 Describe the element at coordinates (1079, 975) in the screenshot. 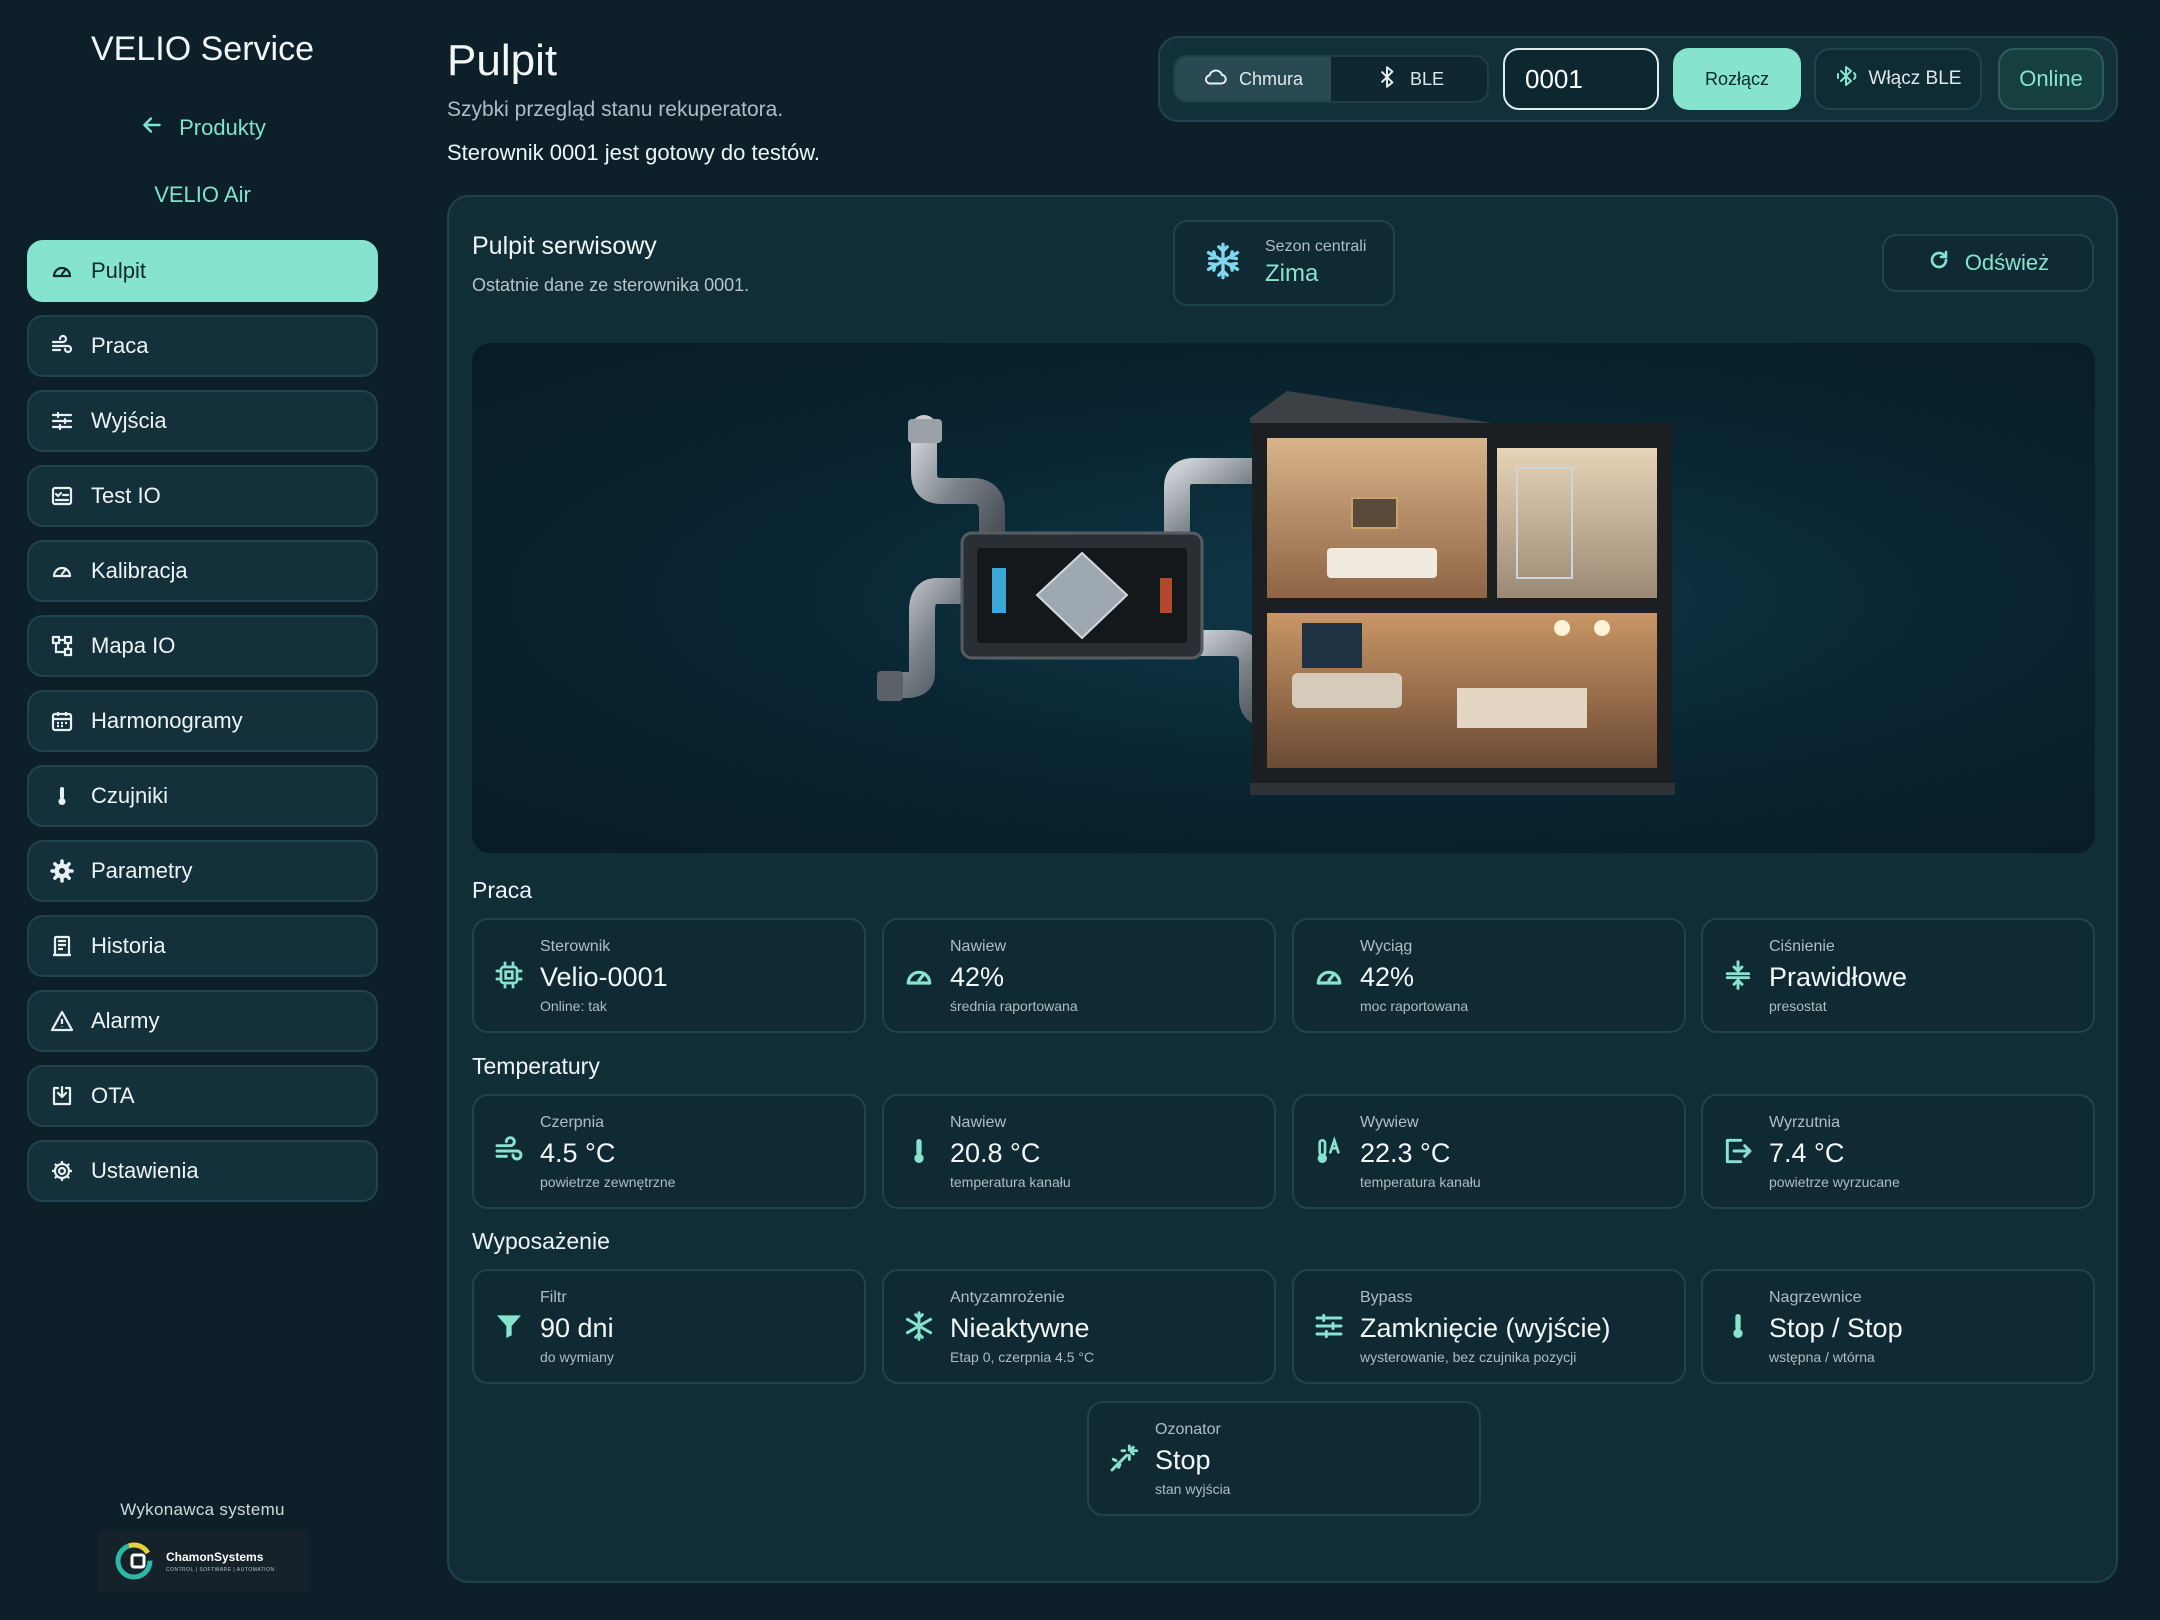

I see `card-supply-power: Nawiew 42% średnia raportowana` at that location.